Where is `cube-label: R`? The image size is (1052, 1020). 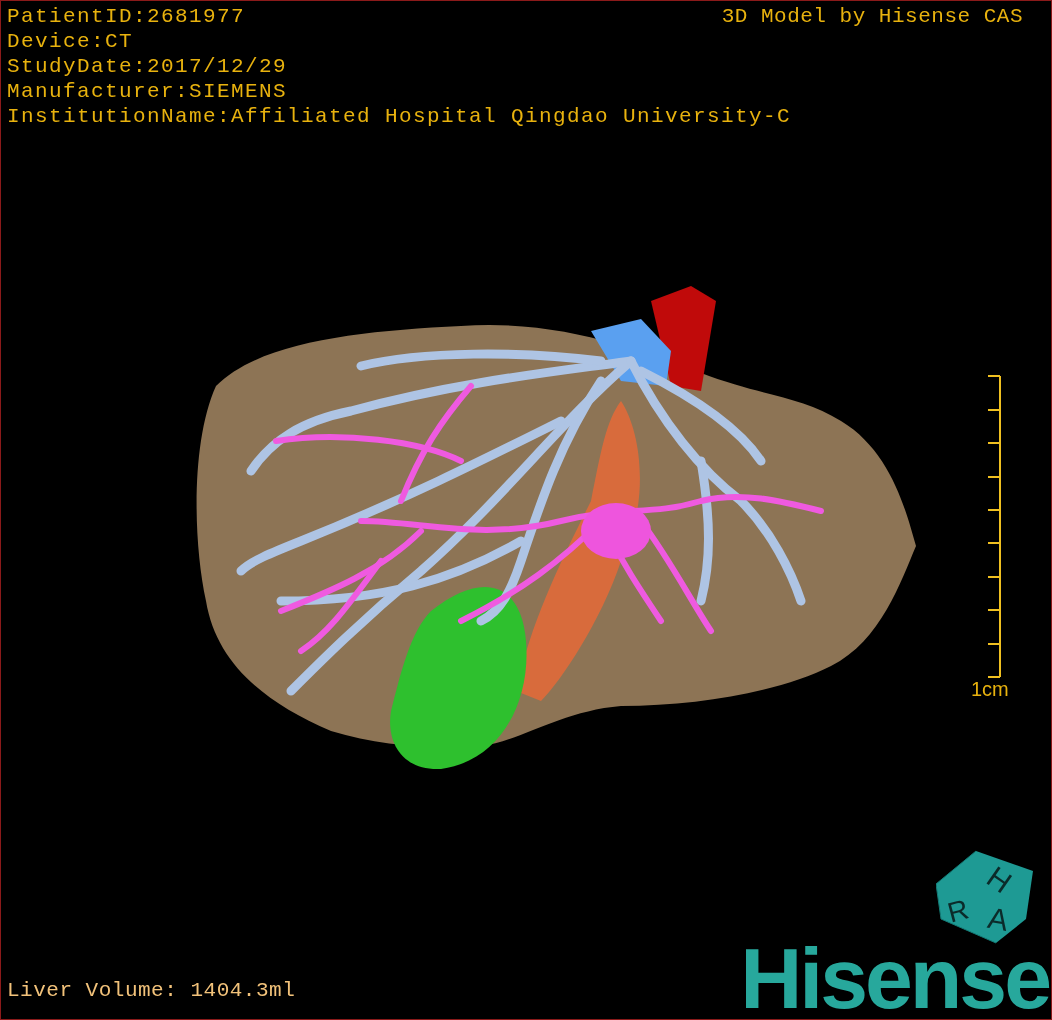 cube-label: R is located at coordinates (958, 911).